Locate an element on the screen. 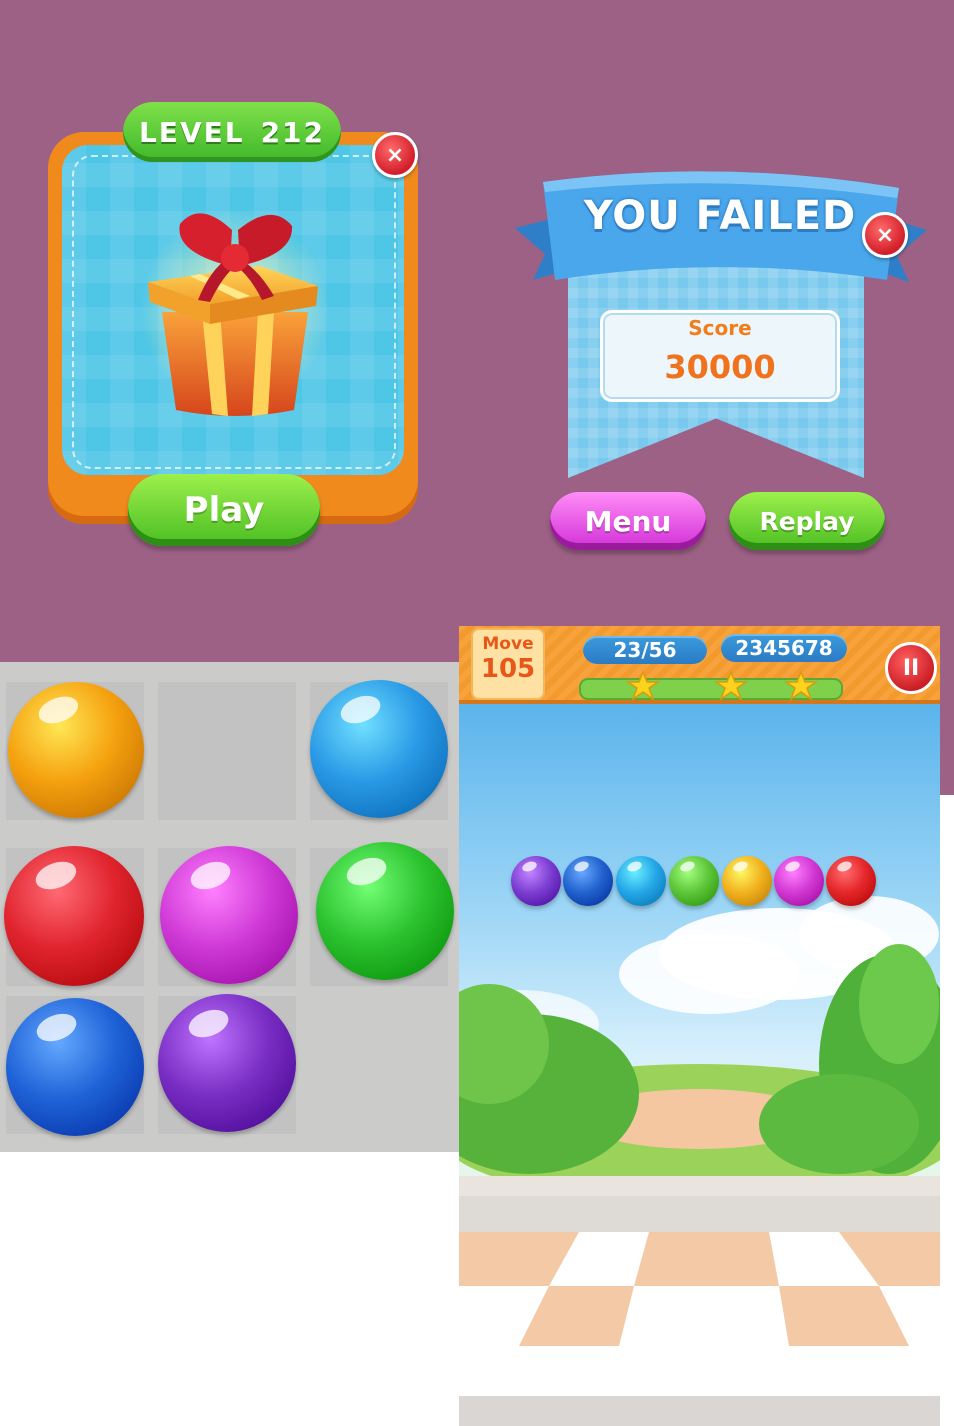 The image size is (954, 1426). play-button-label: Play is located at coordinates (224, 510).